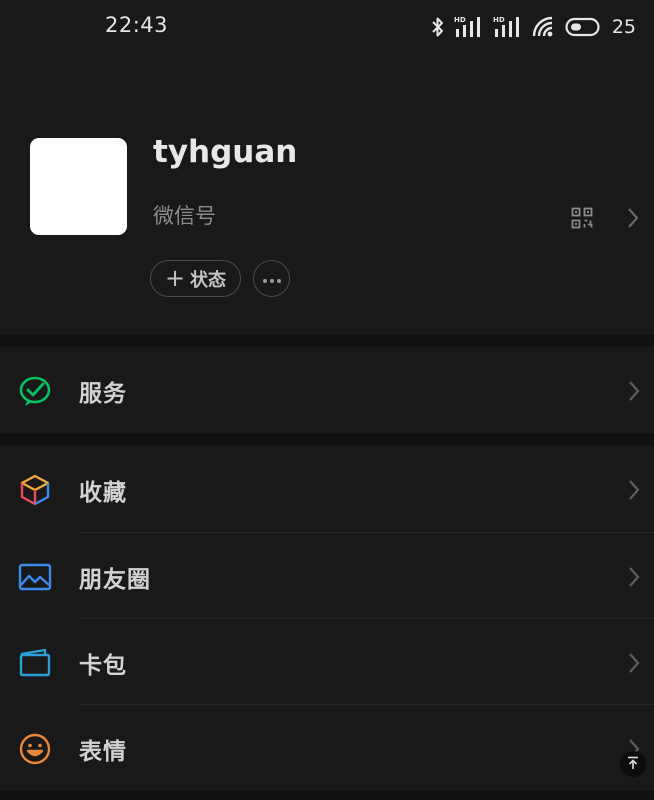 This screenshot has width=654, height=800. Describe the element at coordinates (35, 391) in the screenshot. I see `wechat-pay-icon` at that location.